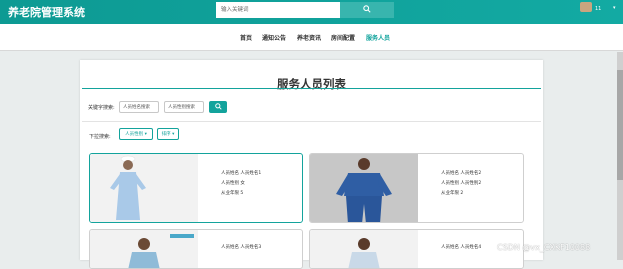 The image size is (623, 269). I want to click on top-bar: 养老院管理系统 11 ▾, so click(311, 12).